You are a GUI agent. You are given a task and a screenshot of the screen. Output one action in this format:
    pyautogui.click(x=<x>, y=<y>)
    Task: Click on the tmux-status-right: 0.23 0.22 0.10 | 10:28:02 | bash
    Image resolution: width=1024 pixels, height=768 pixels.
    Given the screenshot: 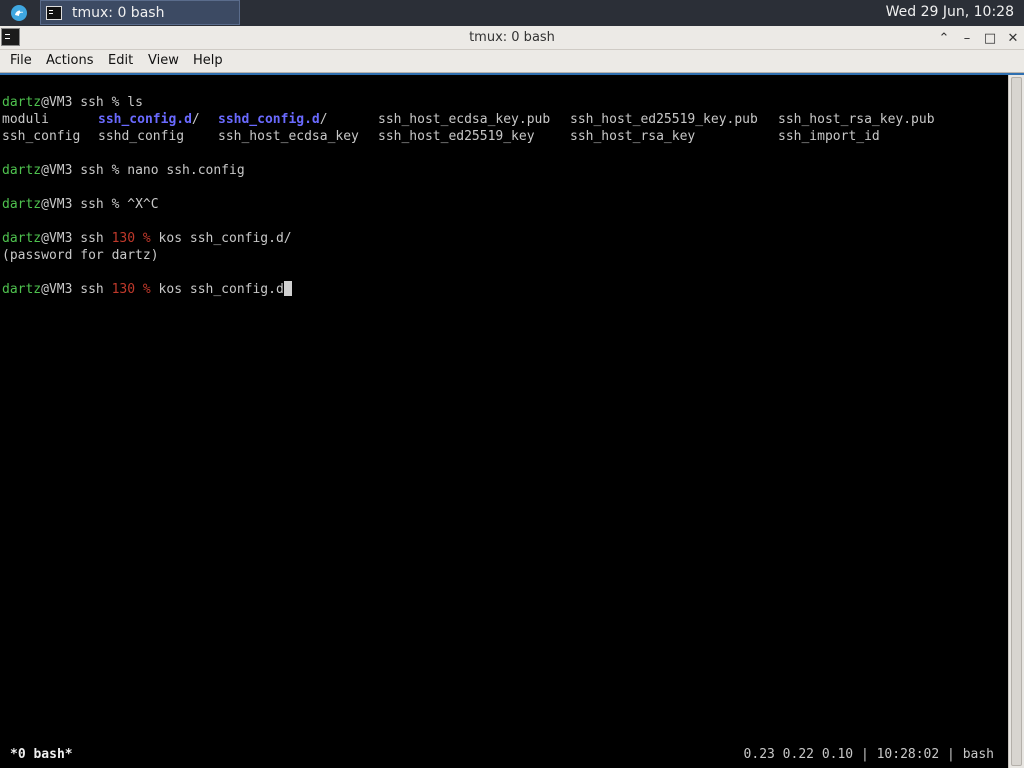 What is the action you would take?
    pyautogui.click(x=868, y=754)
    